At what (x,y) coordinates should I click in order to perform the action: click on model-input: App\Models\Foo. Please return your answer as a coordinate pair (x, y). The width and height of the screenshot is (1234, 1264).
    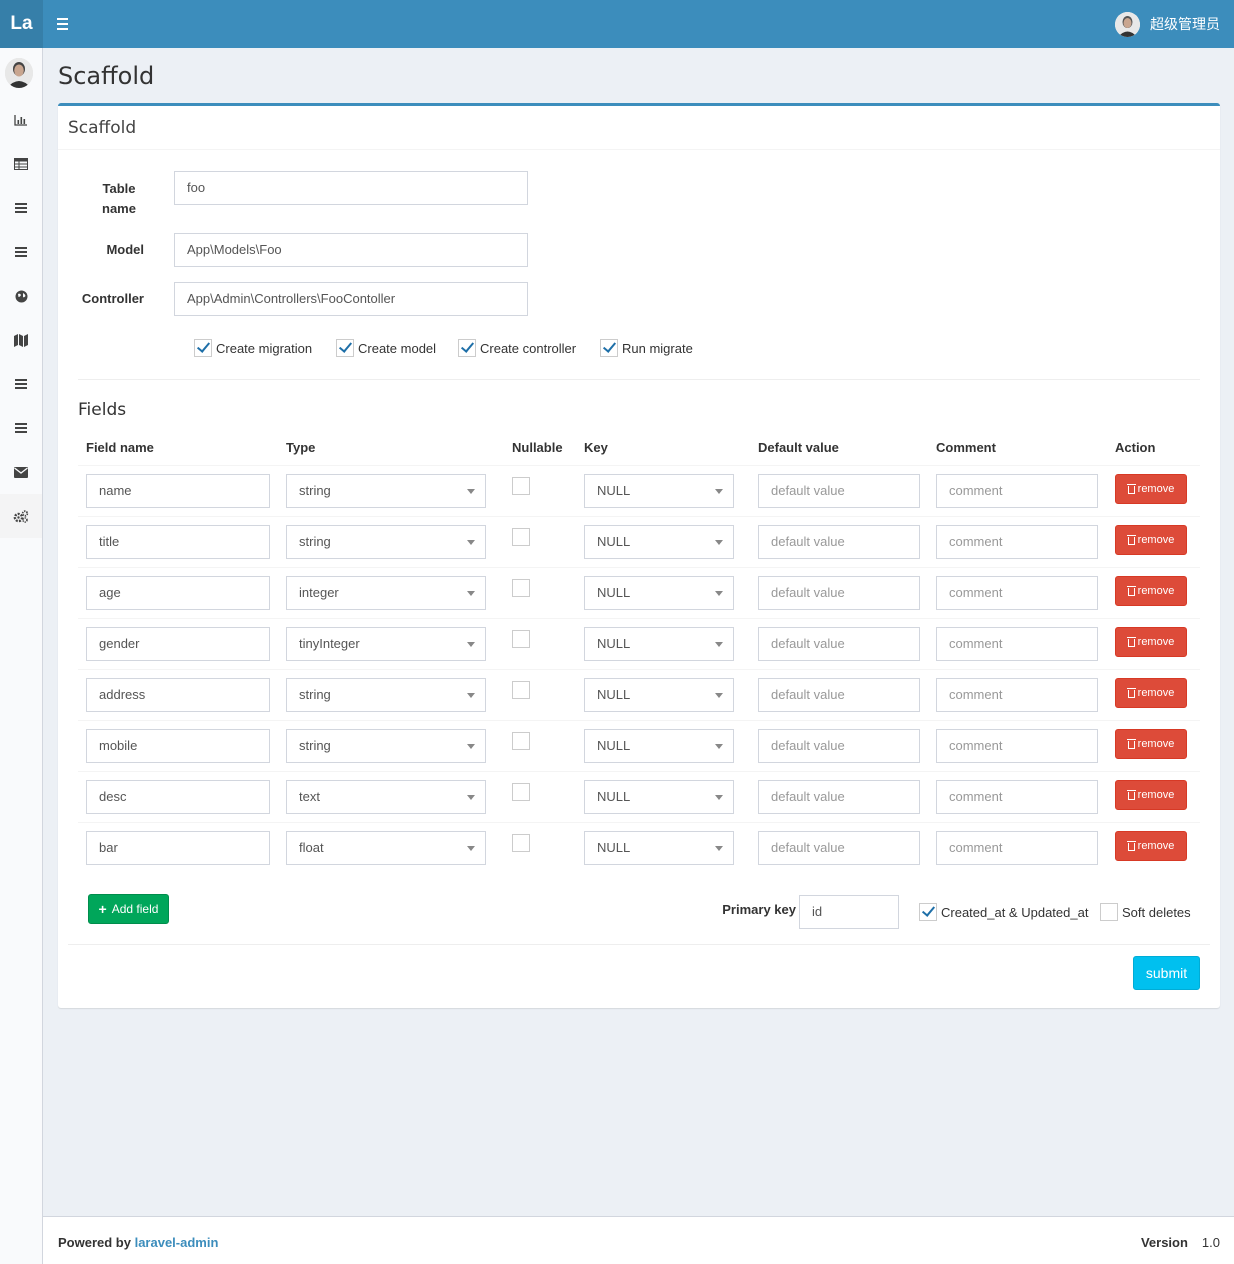
    Looking at the image, I should click on (351, 250).